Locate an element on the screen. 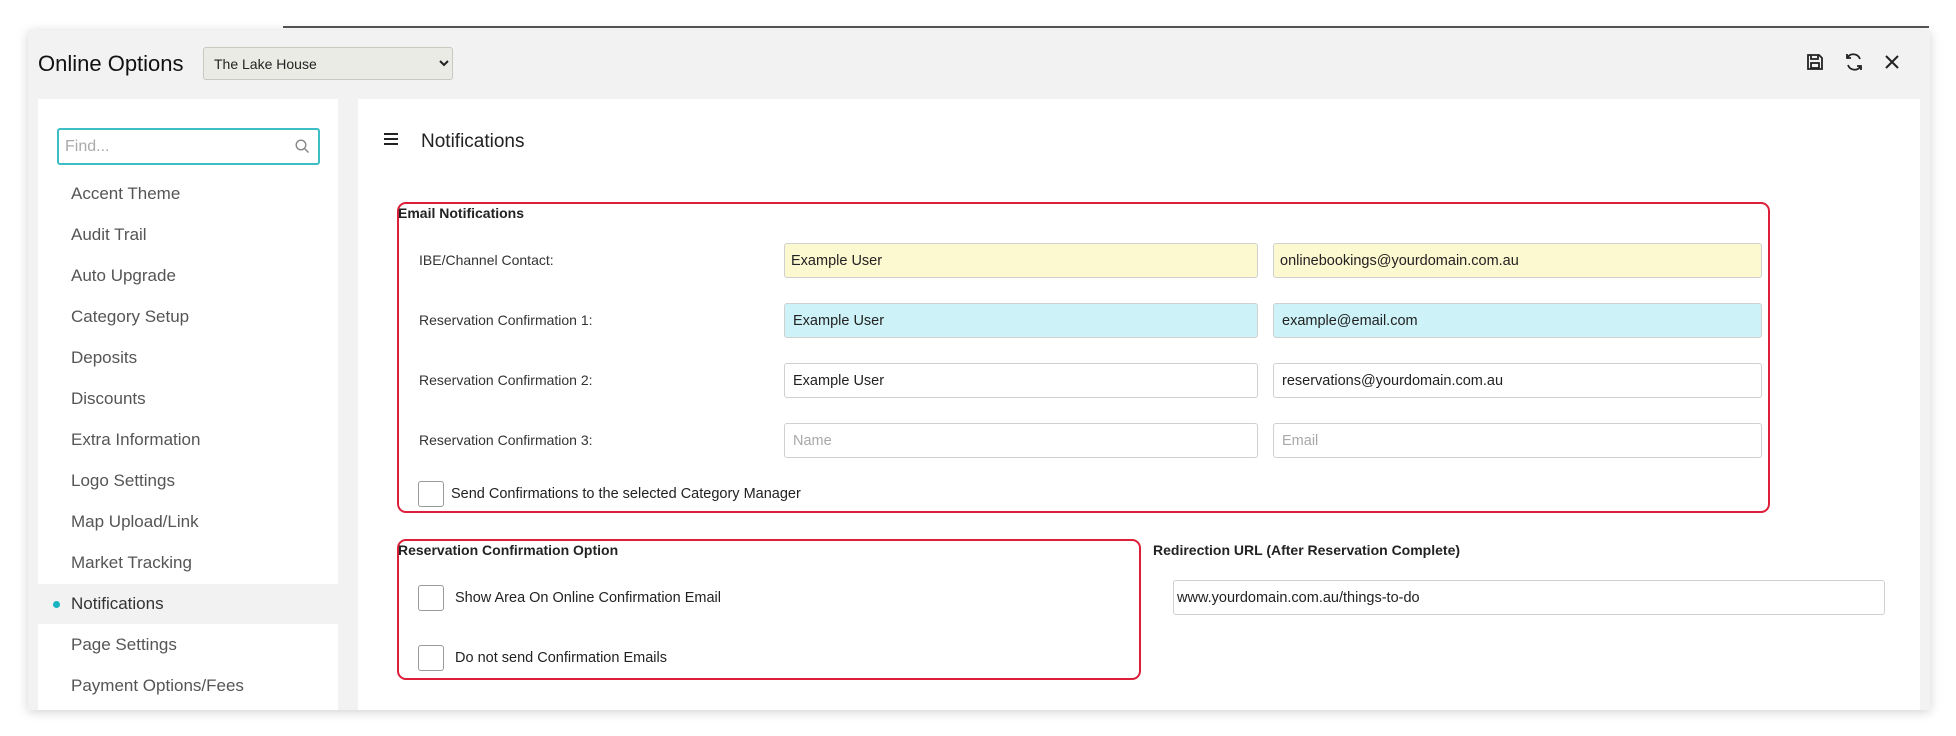 The width and height of the screenshot is (1956, 736). ibe-channel-contact-label: IBE/Channel Contact: is located at coordinates (486, 260).